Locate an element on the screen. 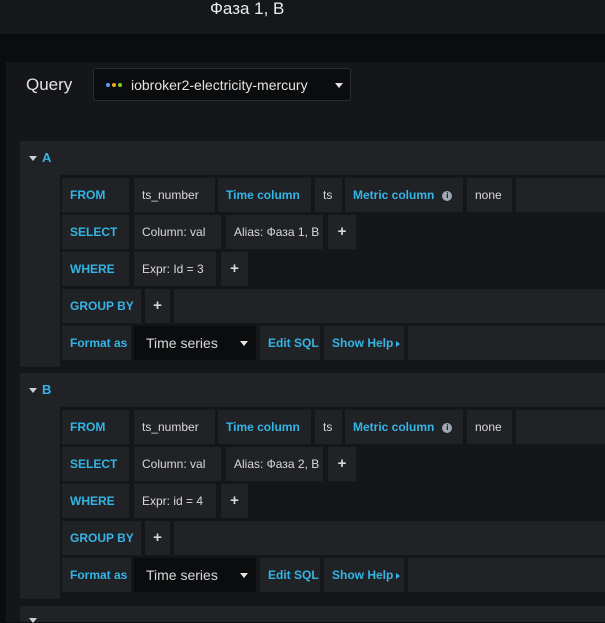 The image size is (605, 623). query-letter: B is located at coordinates (47, 389).